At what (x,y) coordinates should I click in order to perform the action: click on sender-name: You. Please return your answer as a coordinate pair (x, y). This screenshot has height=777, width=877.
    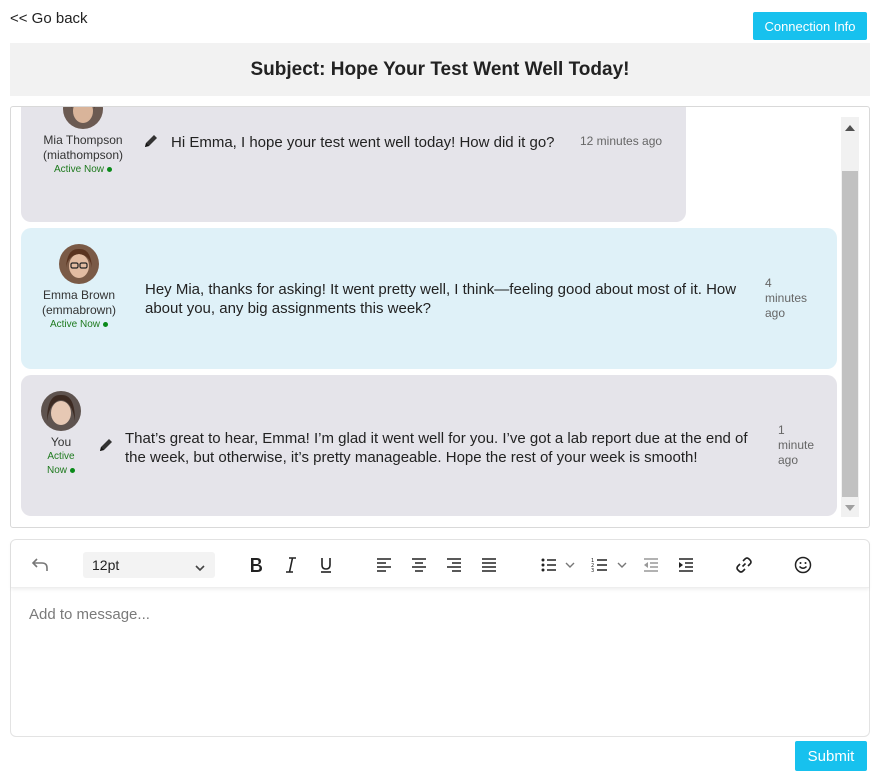
    Looking at the image, I should click on (61, 442).